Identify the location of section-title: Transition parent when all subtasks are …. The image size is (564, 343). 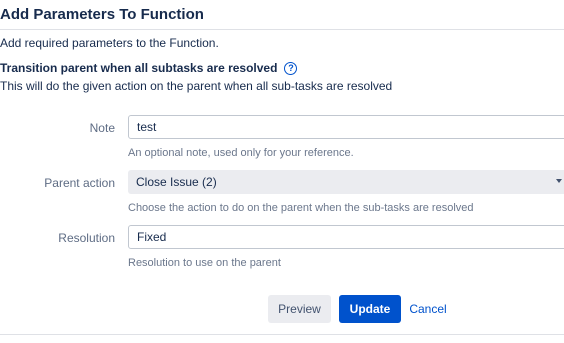
(139, 68).